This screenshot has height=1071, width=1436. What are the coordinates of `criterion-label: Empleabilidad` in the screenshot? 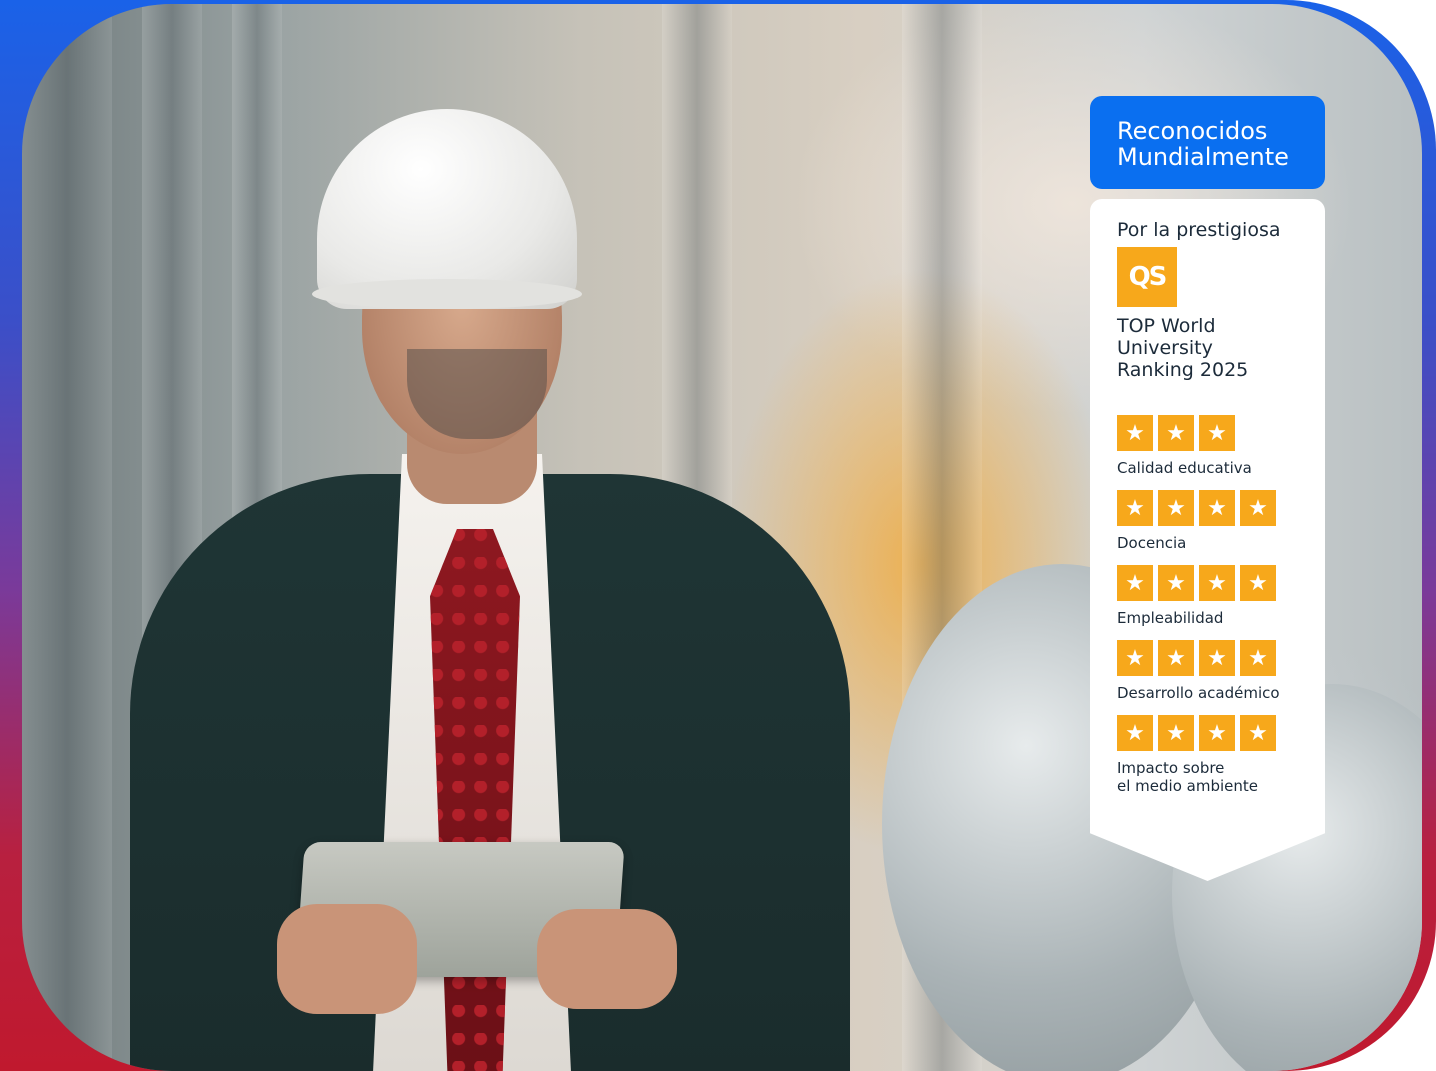 It's located at (1221, 618).